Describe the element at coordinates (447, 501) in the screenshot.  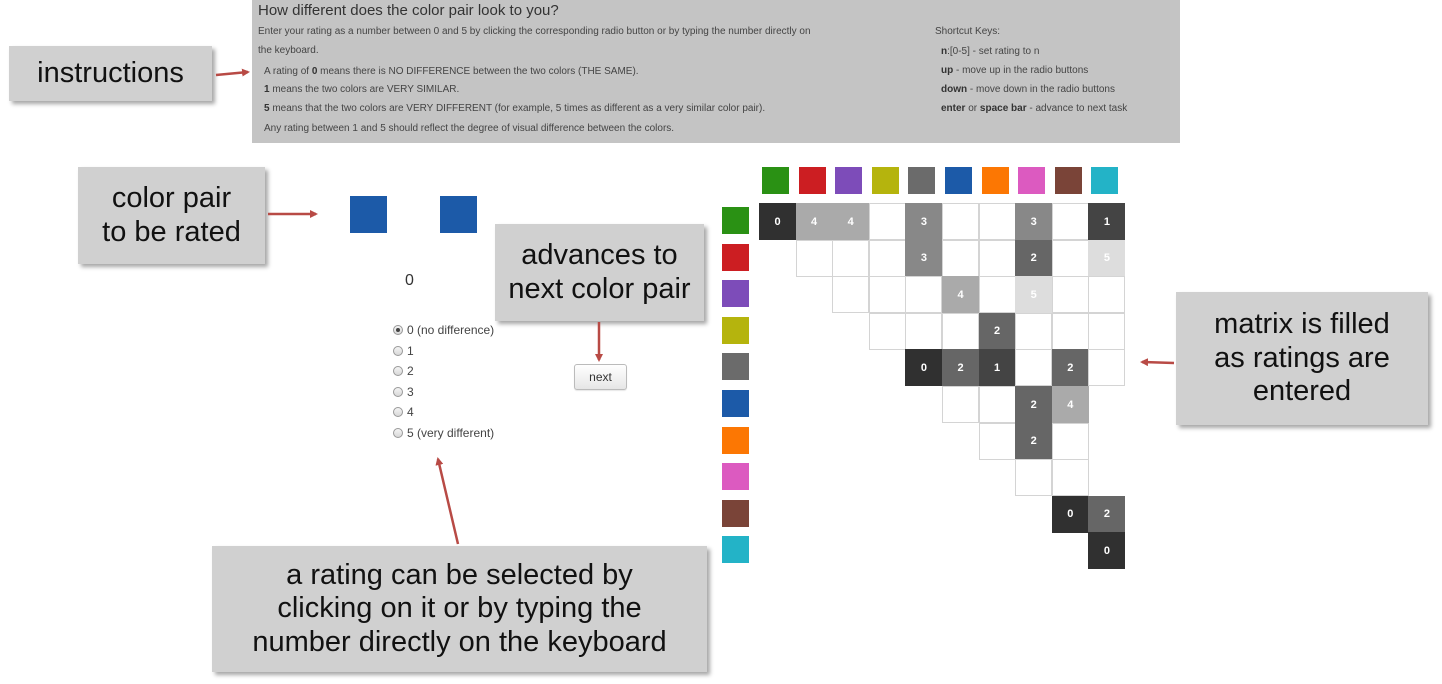
I see `arrow-to-radio-group` at that location.